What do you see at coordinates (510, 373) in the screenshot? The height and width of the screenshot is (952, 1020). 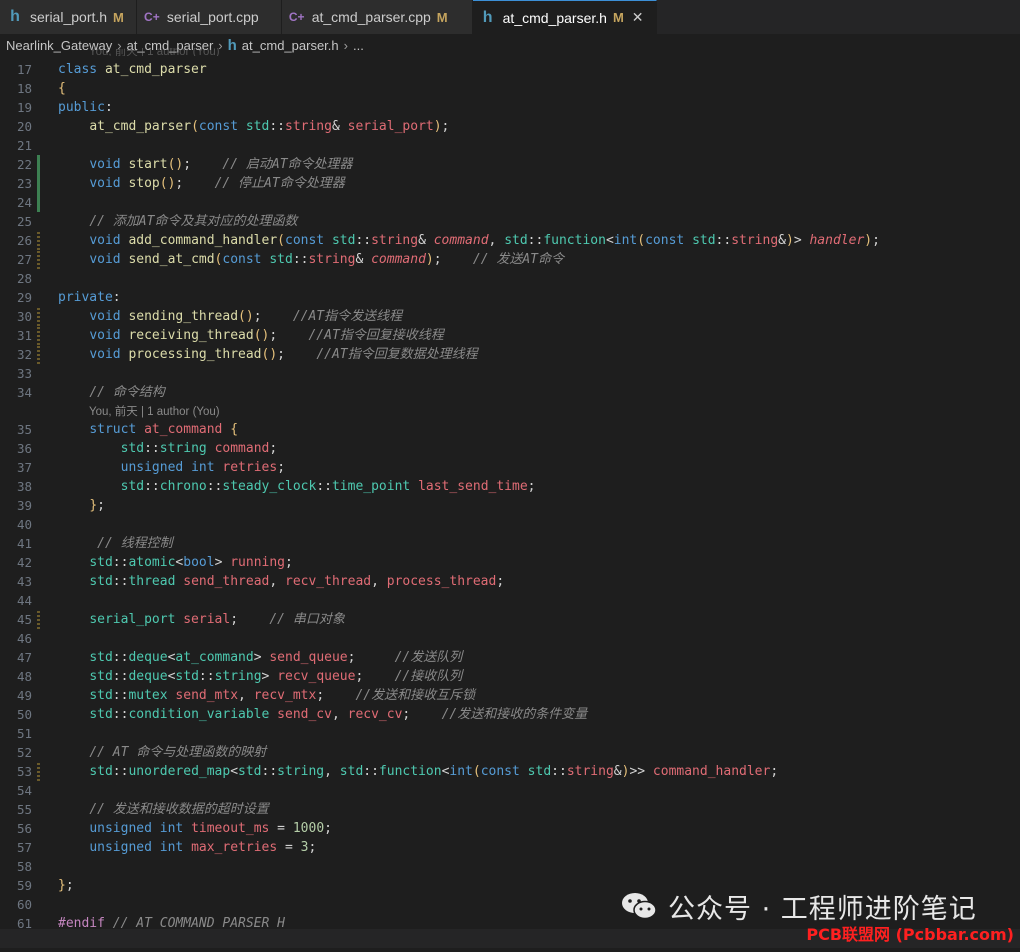 I see `code-line: 33` at bounding box center [510, 373].